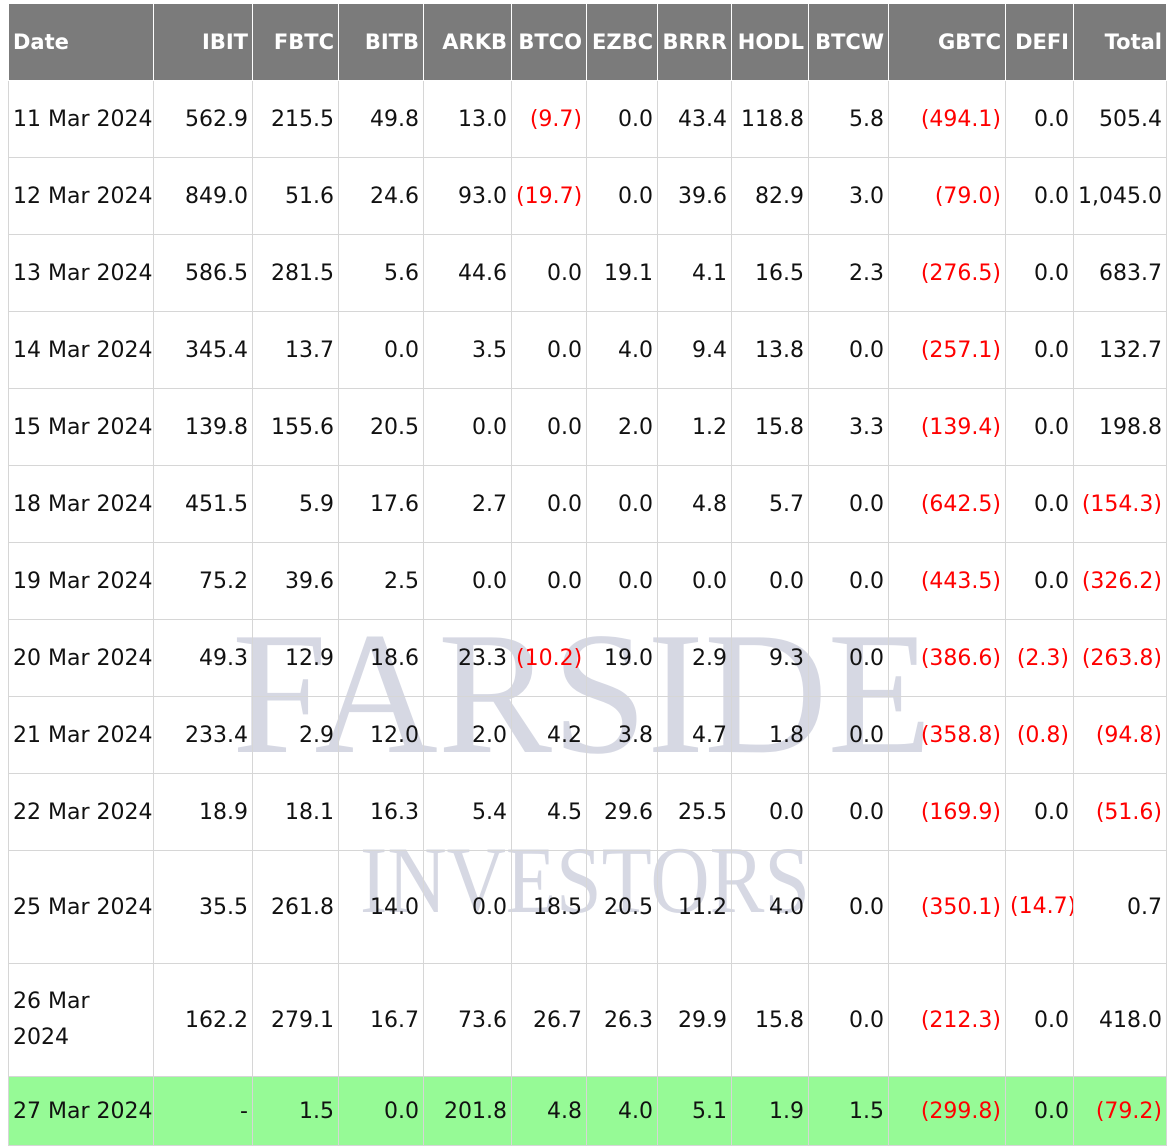 Image resolution: width=1174 pixels, height=1146 pixels. What do you see at coordinates (381, 196) in the screenshot?
I see `value-cell-bitb: 24.6` at bounding box center [381, 196].